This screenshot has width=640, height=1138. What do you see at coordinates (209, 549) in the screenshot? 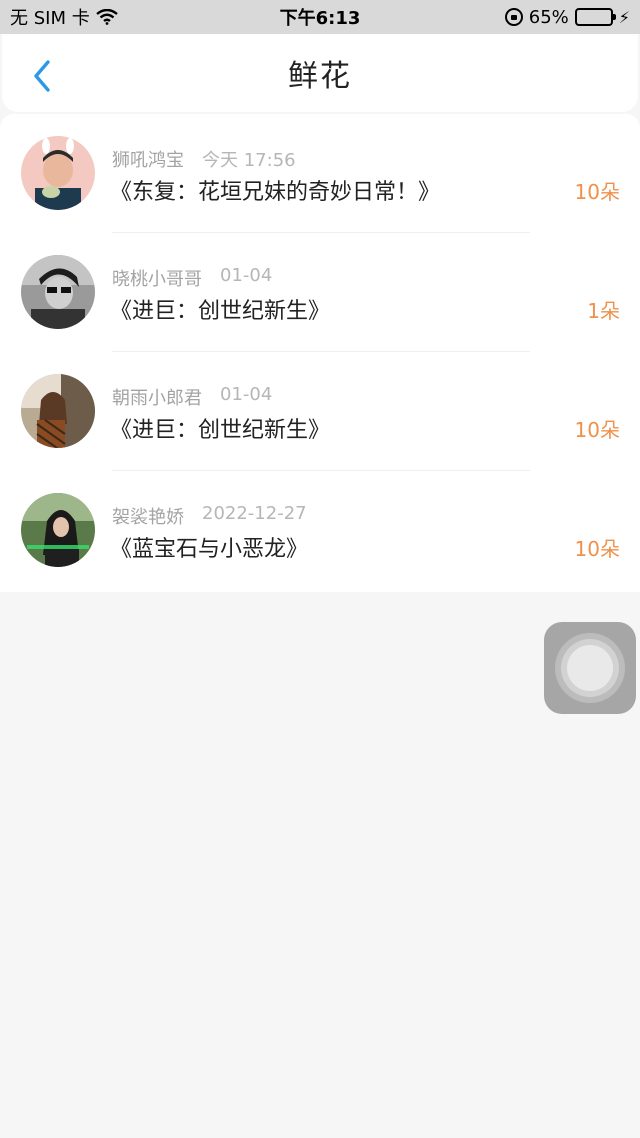
I see `book-title: 《蓝宝石与小恶龙》` at bounding box center [209, 549].